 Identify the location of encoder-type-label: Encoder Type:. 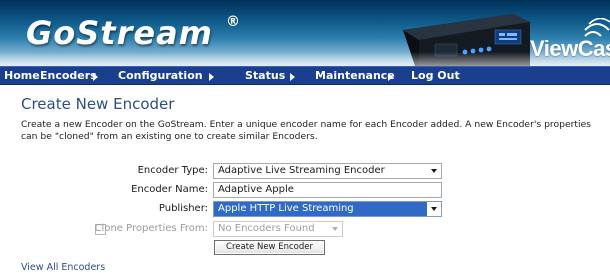
(172, 170).